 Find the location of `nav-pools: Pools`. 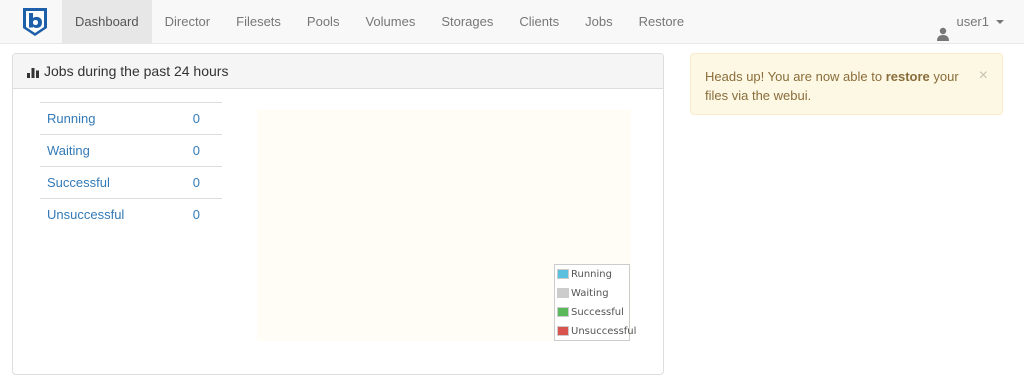

nav-pools: Pools is located at coordinates (323, 22).